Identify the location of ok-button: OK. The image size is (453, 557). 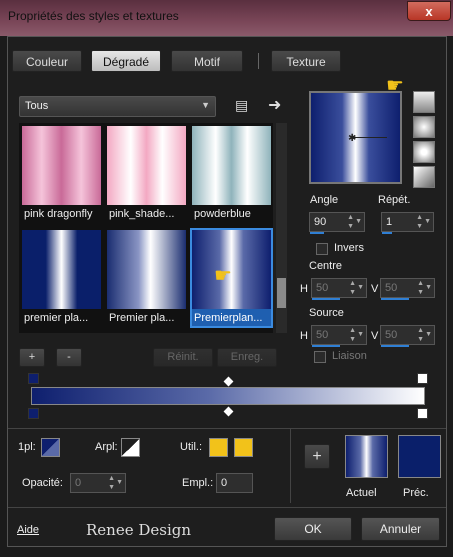
(313, 529).